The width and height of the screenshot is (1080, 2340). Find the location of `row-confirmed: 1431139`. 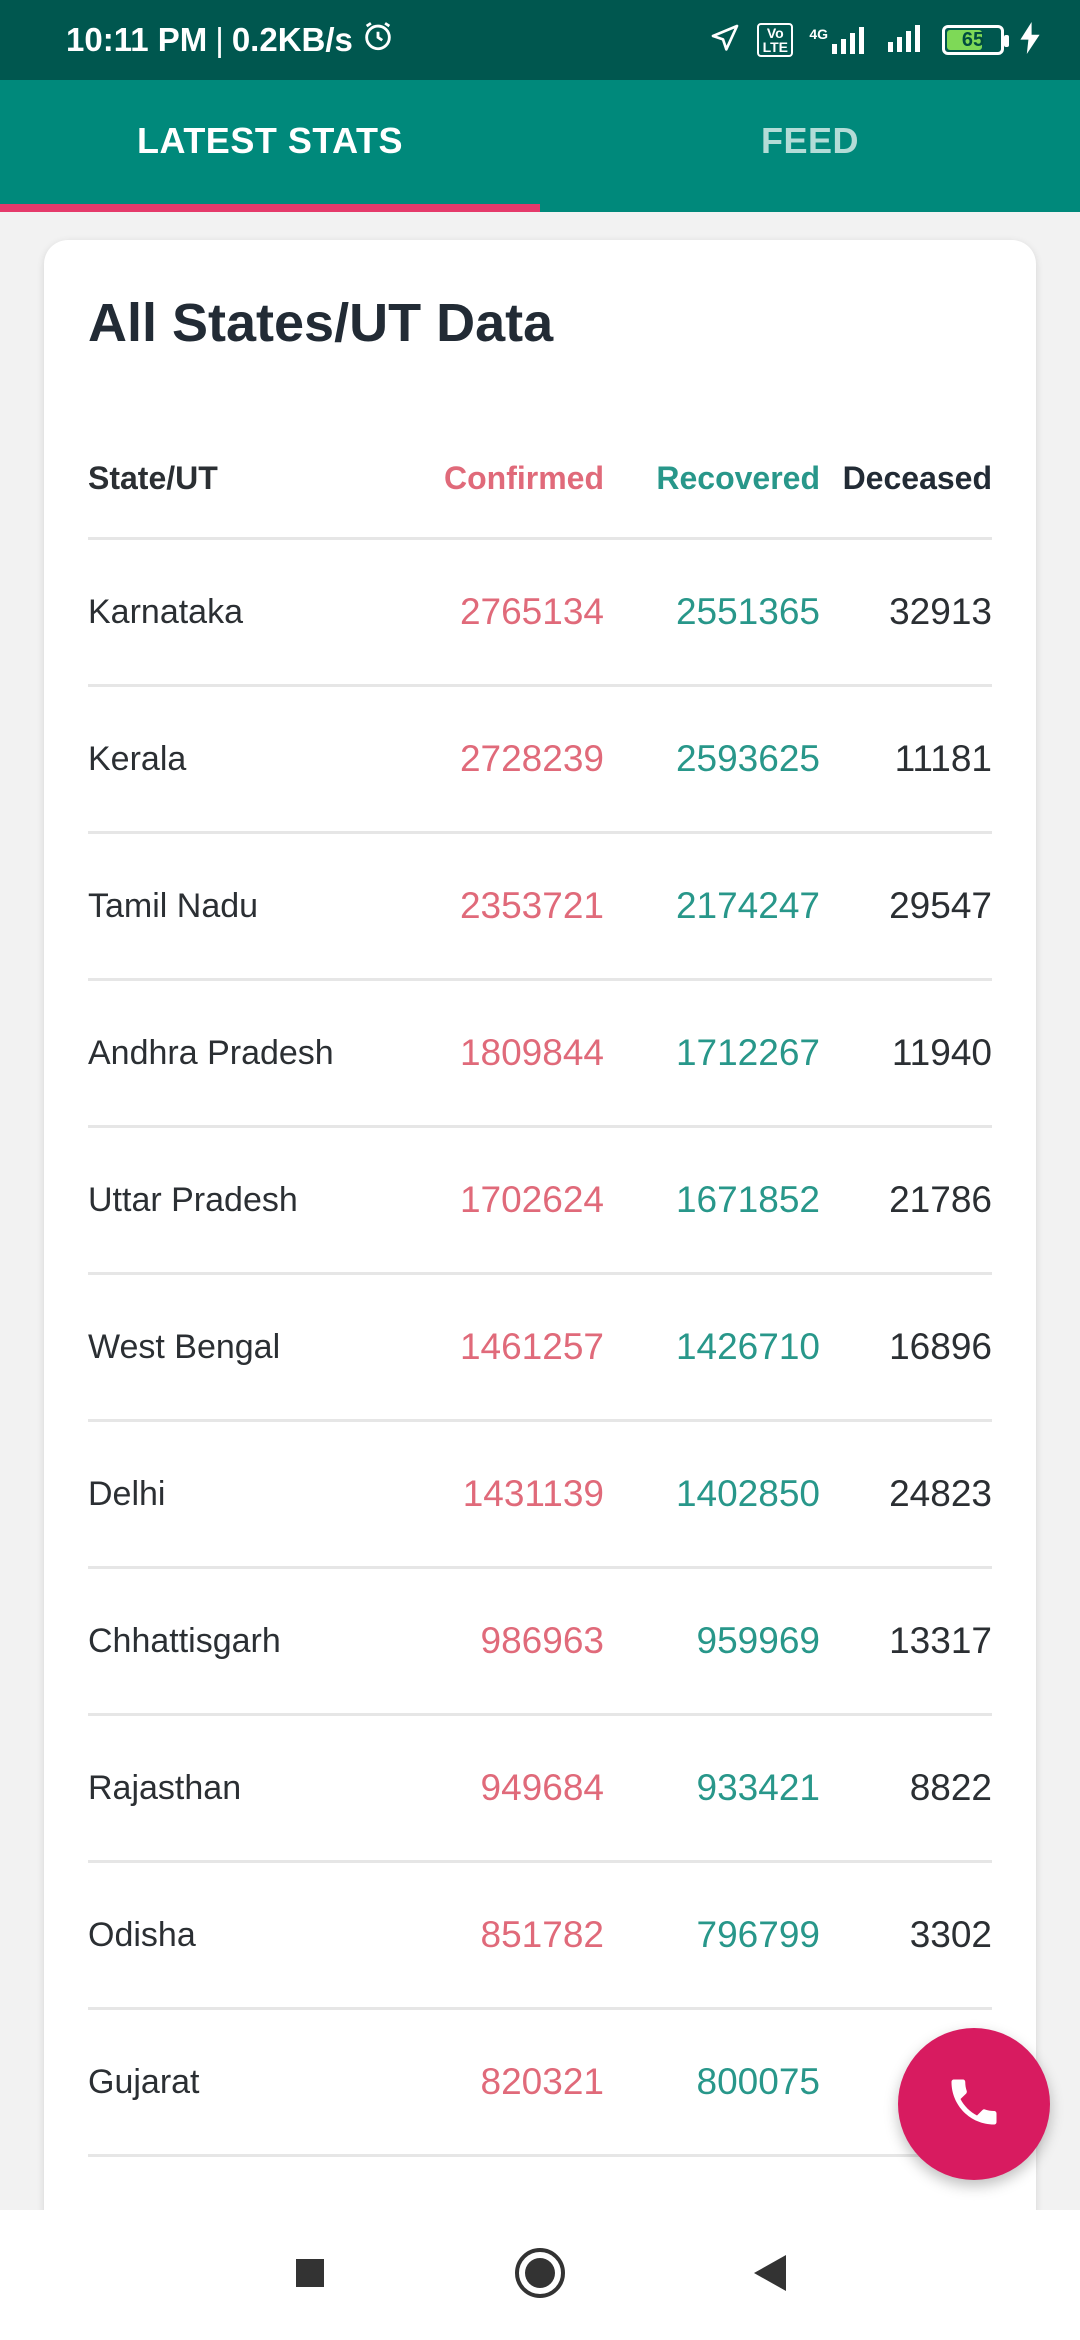

row-confirmed: 1431139 is located at coordinates (533, 1493).